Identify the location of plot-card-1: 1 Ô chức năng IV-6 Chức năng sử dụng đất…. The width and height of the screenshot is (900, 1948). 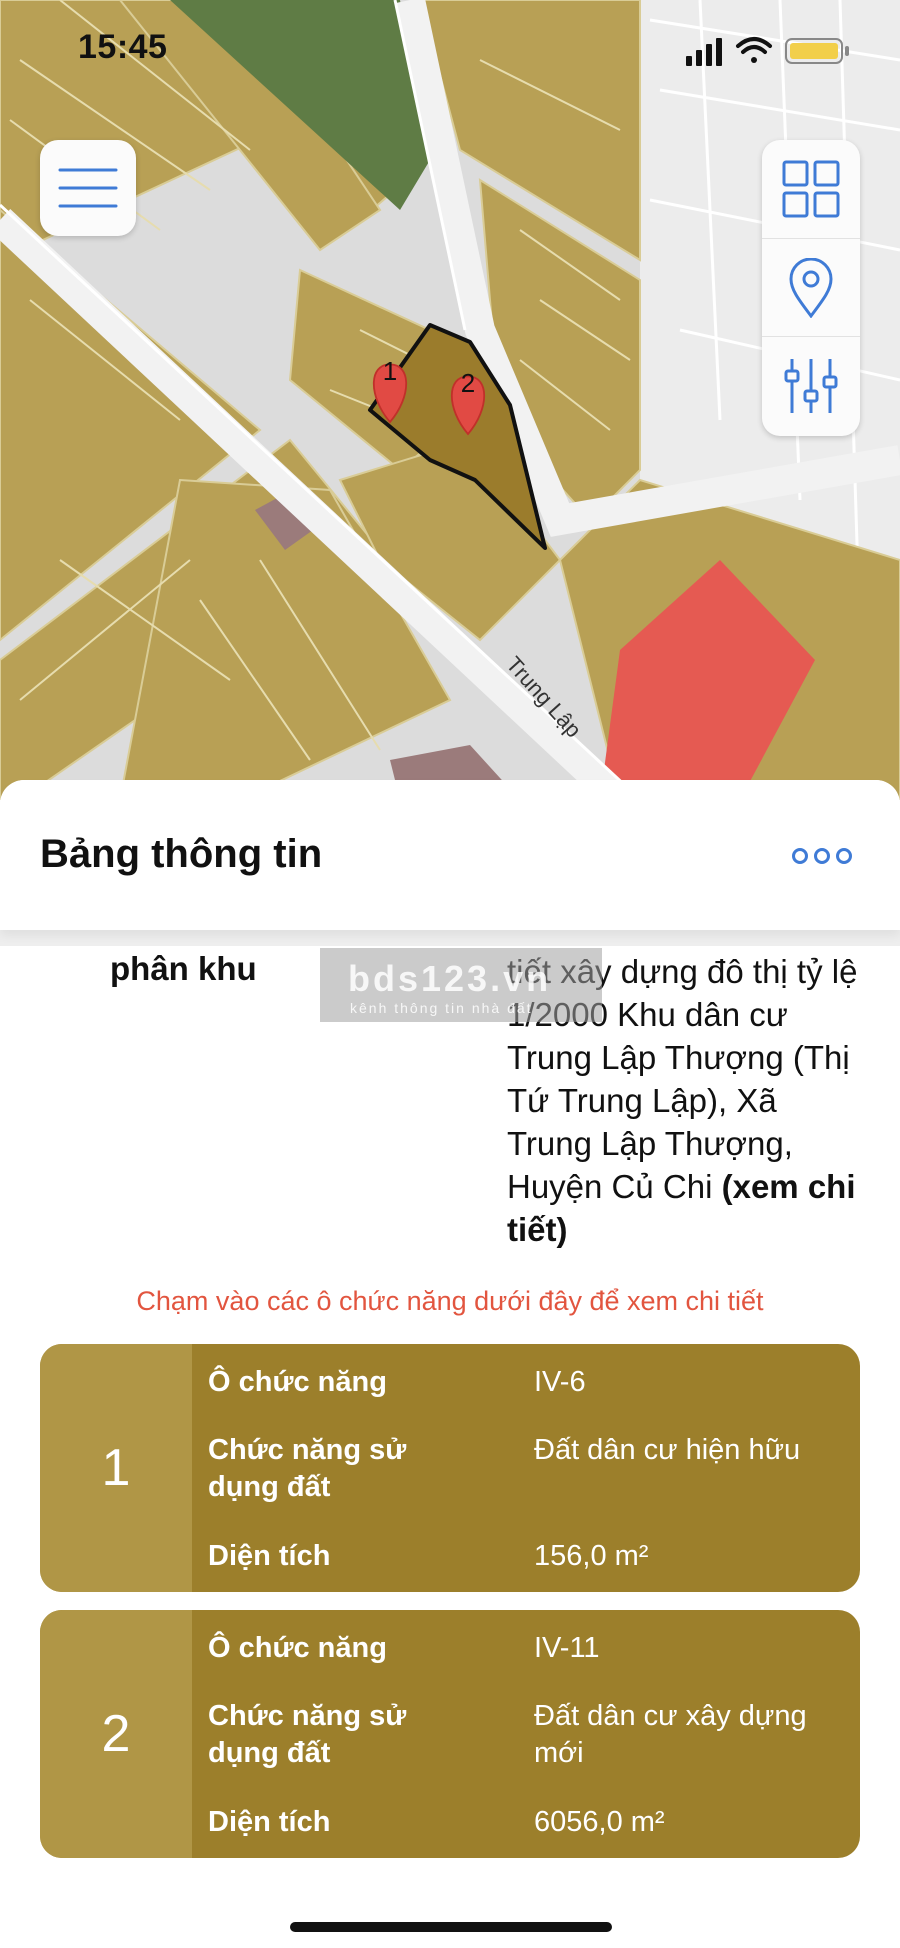
(450, 1468).